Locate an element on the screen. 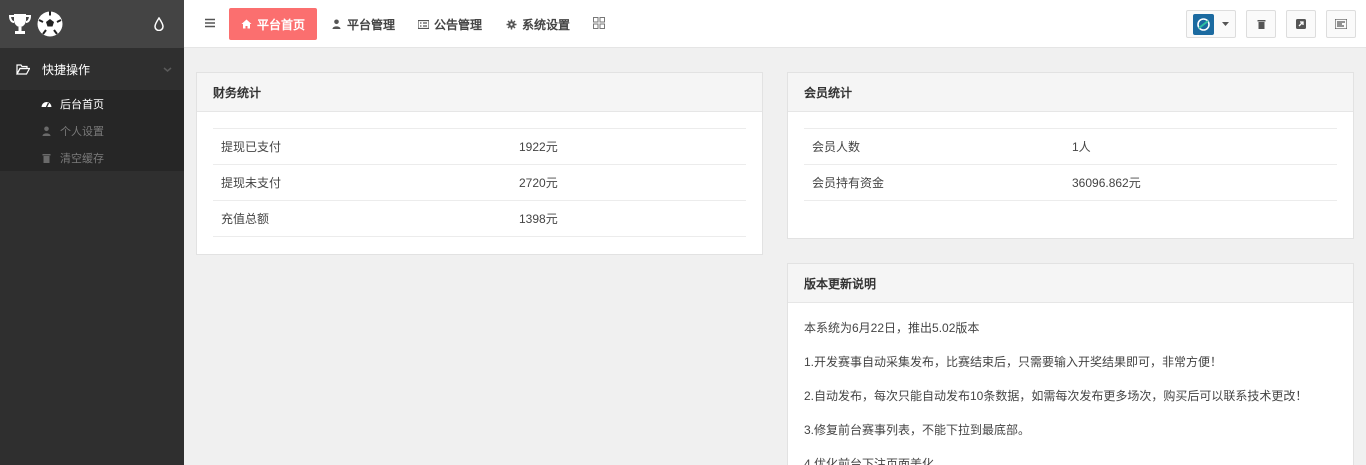 This screenshot has height=465, width=1366. sidebar-group-label: 快捷操作 is located at coordinates (66, 69).